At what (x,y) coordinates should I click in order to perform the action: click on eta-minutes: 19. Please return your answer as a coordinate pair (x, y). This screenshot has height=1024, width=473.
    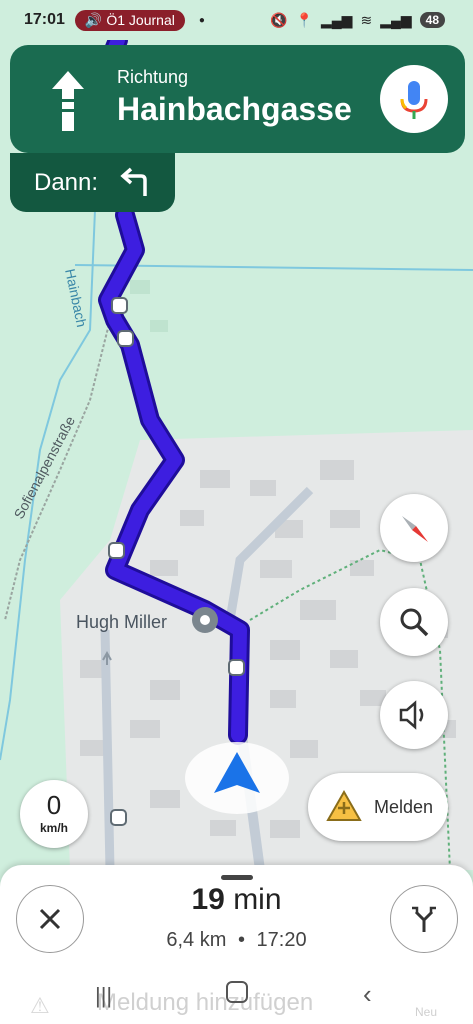
    Looking at the image, I should click on (208, 899).